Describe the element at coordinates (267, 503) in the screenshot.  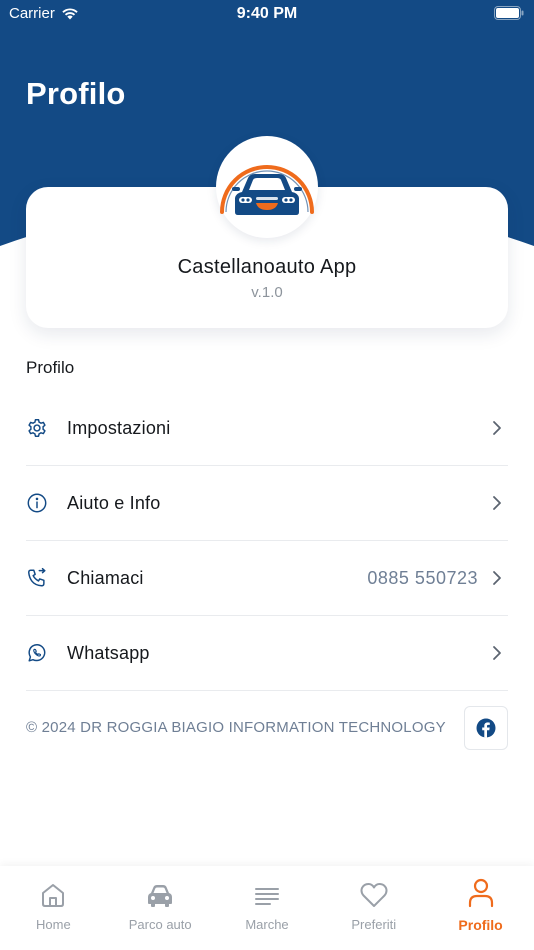
I see `menu-item-aiuto-info: Aiuto e Info` at that location.